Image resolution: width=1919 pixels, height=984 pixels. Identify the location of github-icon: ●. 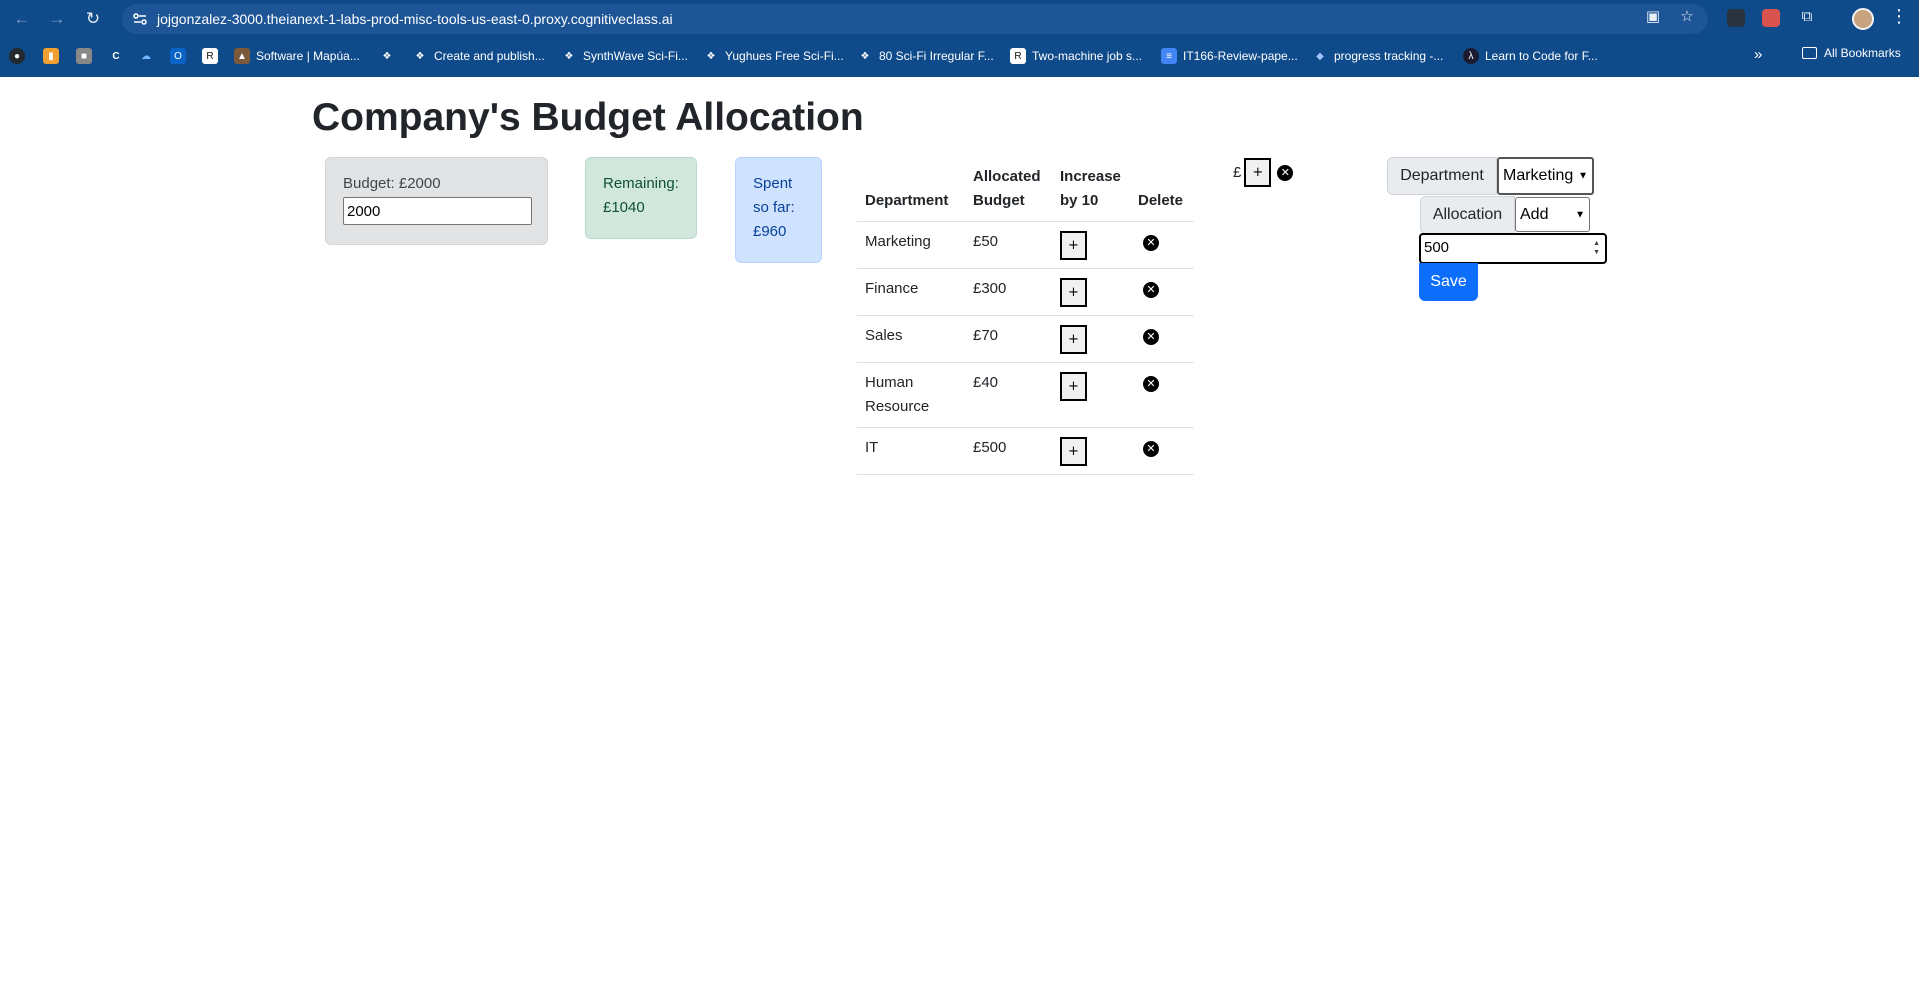
(20, 56).